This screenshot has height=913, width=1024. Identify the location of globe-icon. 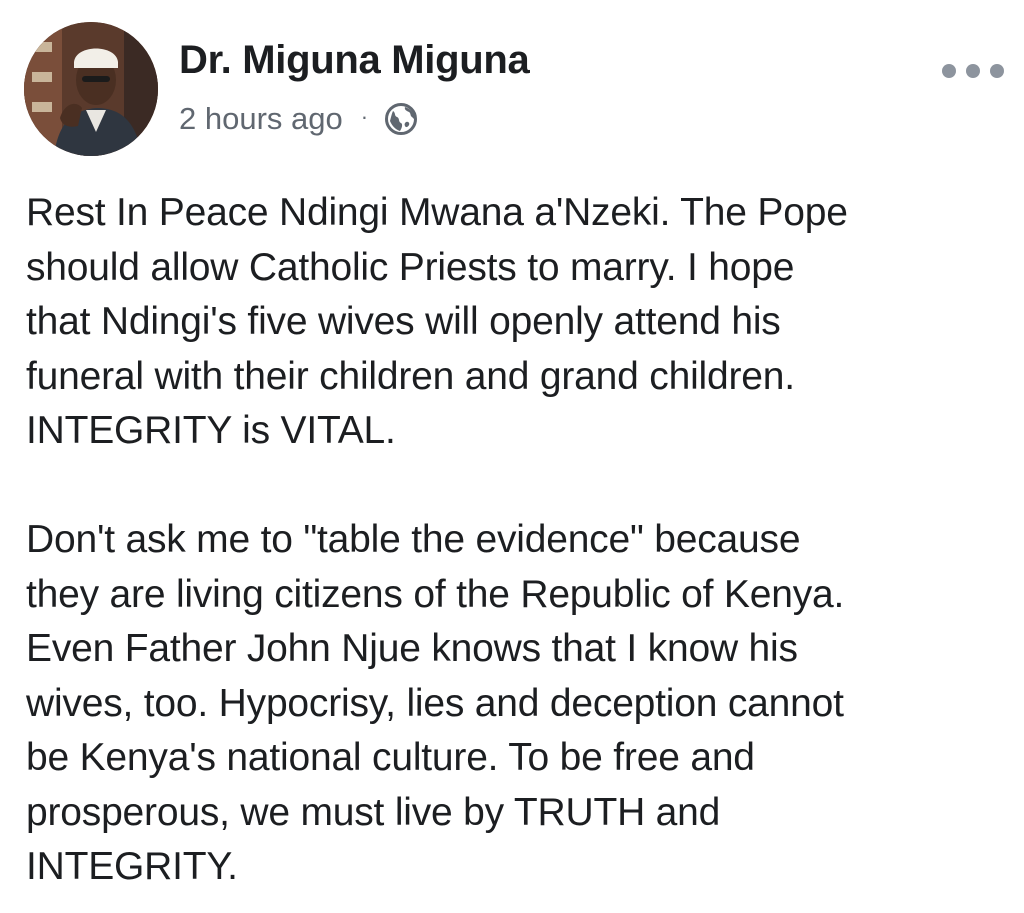
(401, 119).